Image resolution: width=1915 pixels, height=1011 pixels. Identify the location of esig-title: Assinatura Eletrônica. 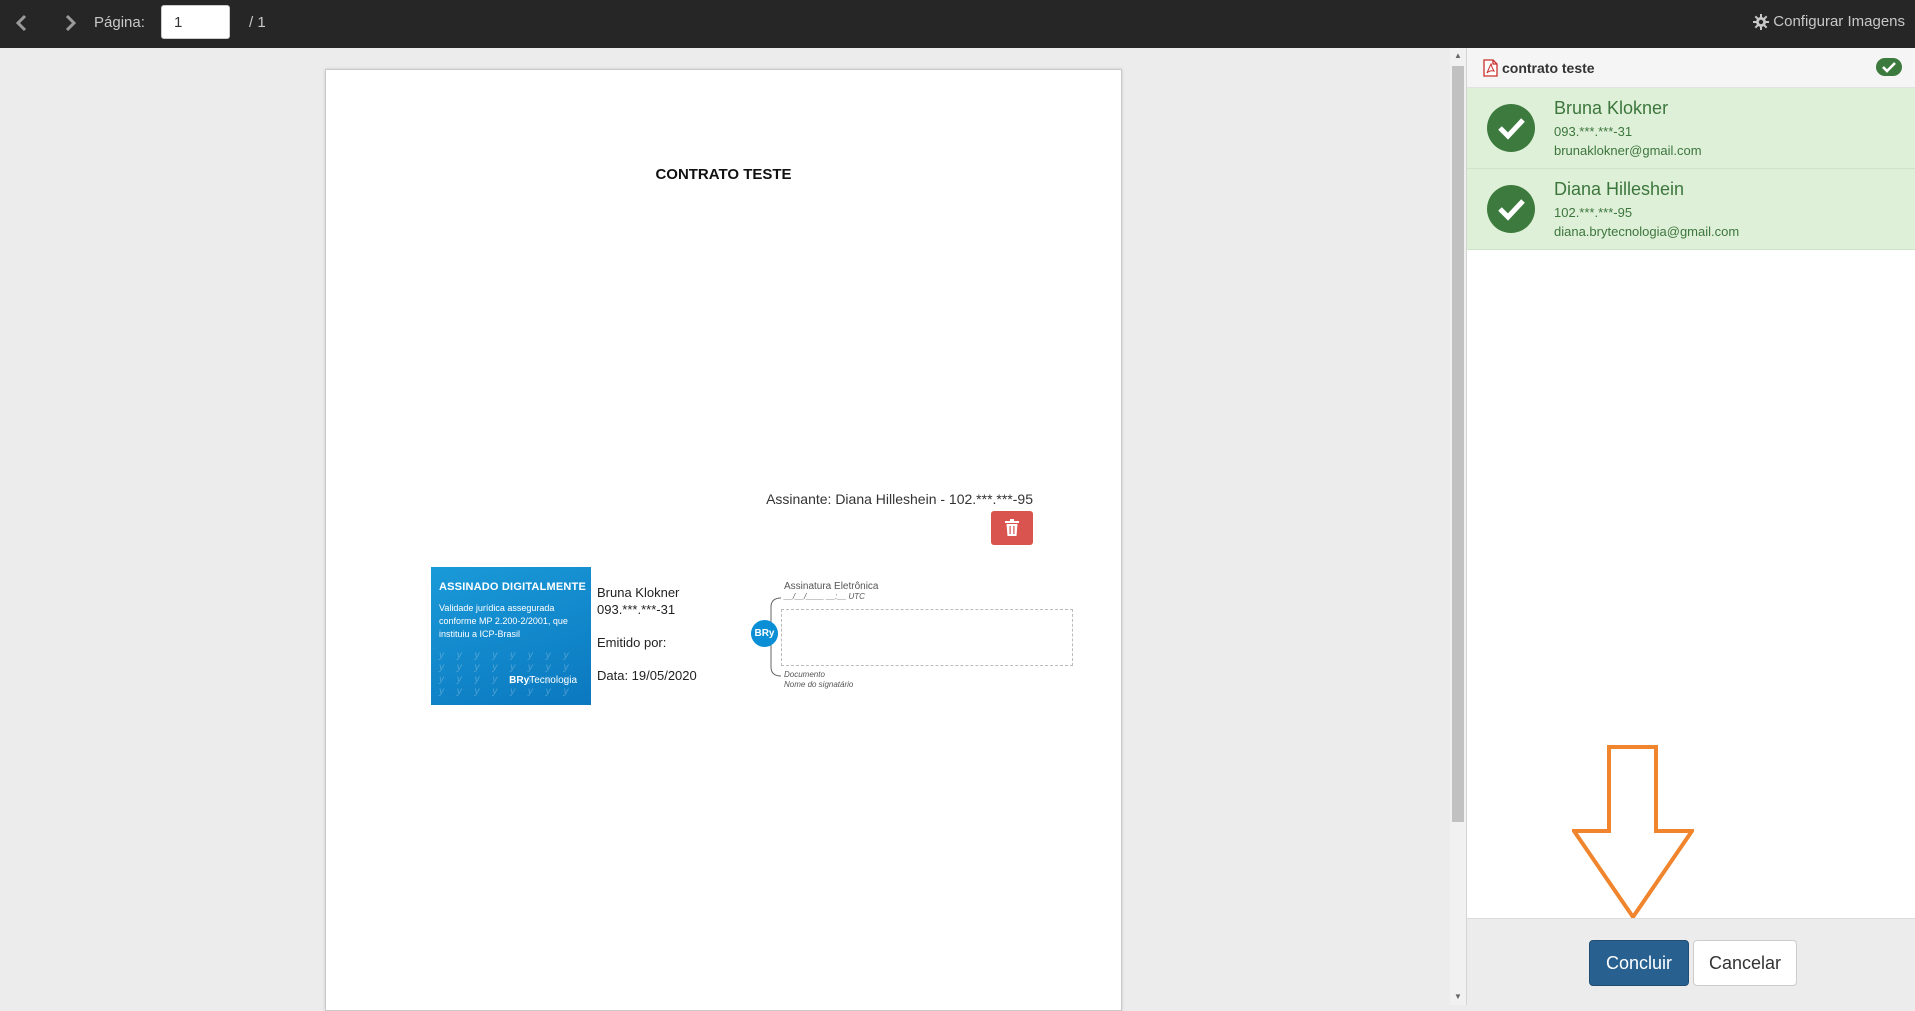
(831, 586).